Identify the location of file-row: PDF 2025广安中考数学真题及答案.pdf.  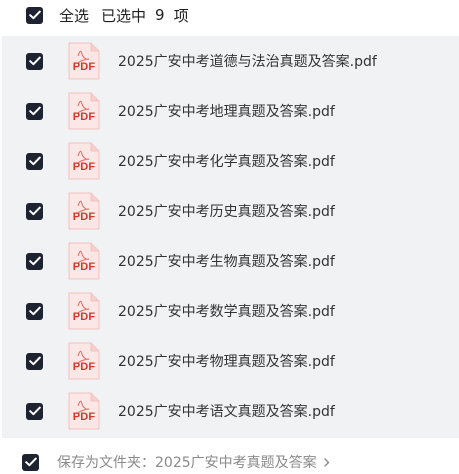
(230, 311).